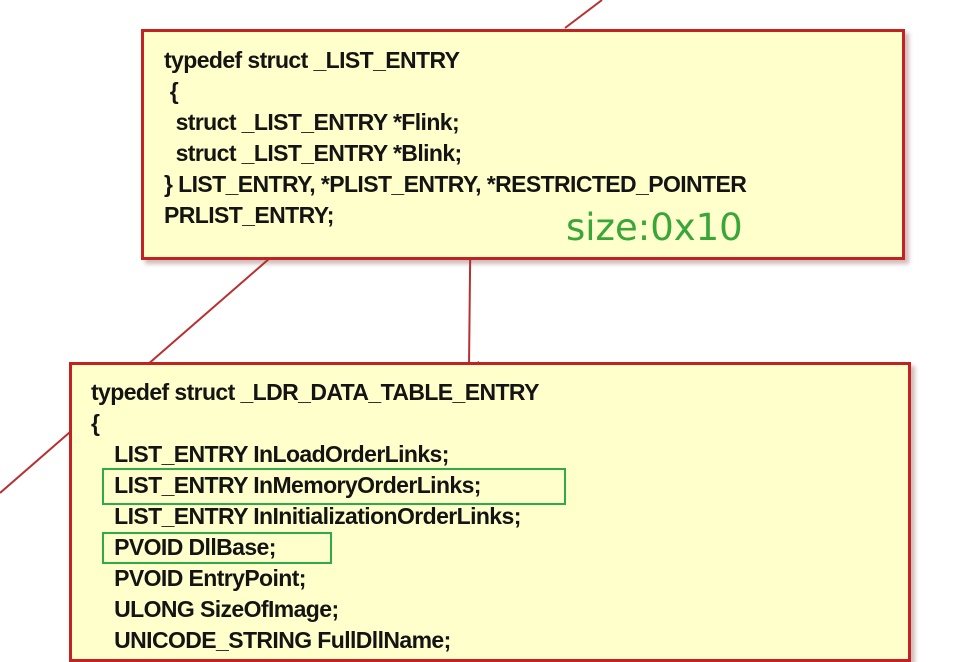 The height and width of the screenshot is (662, 956). I want to click on list-entry-line-flink: struct _LIST_ENTRY *Flink;, so click(312, 122).